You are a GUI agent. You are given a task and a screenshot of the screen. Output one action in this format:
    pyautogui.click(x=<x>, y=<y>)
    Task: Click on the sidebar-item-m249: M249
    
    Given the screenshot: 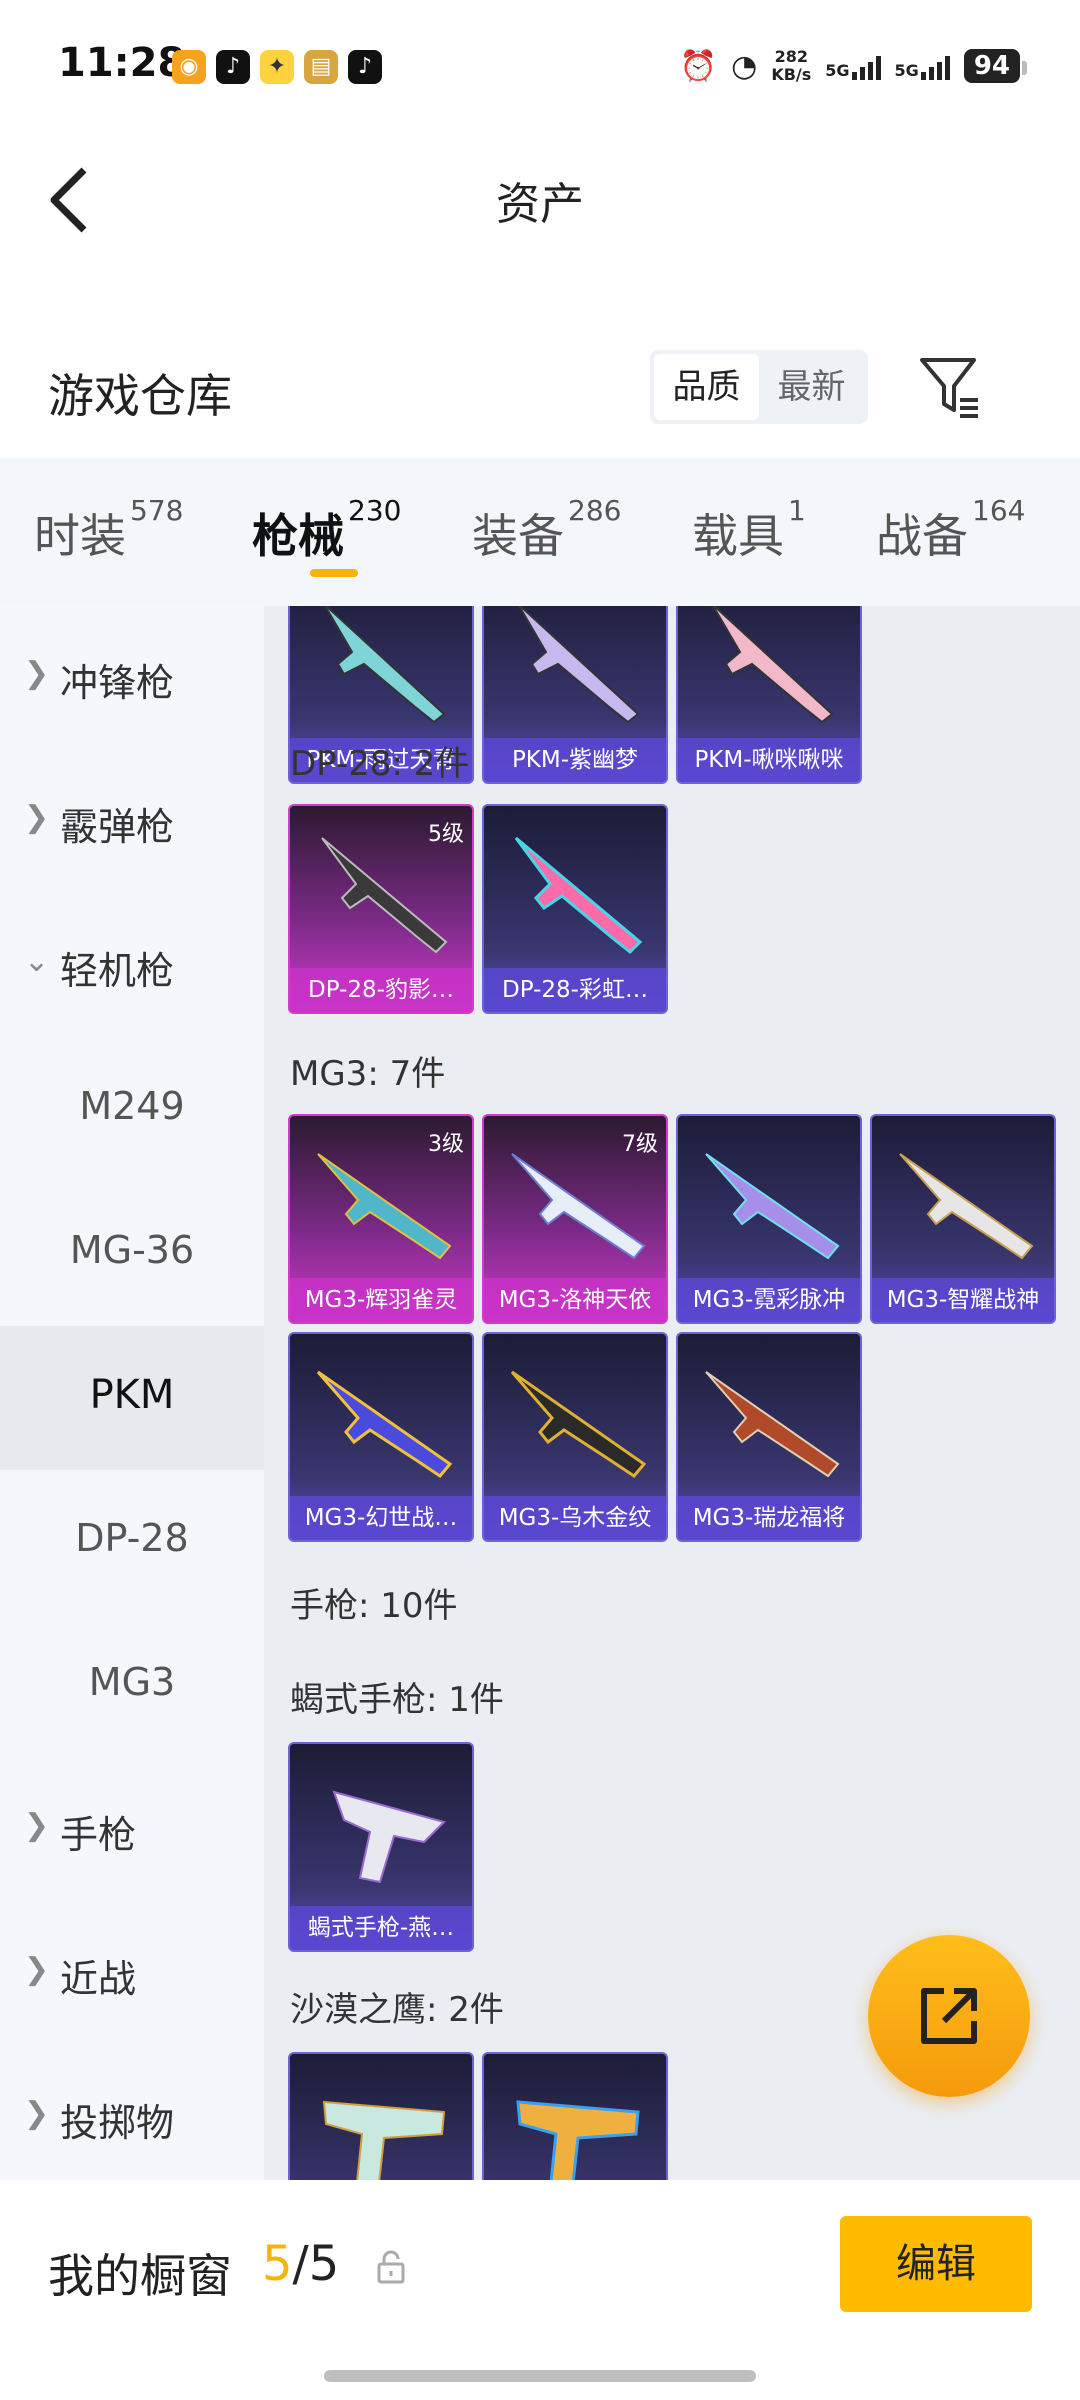 What is the action you would take?
    pyautogui.click(x=132, y=1110)
    